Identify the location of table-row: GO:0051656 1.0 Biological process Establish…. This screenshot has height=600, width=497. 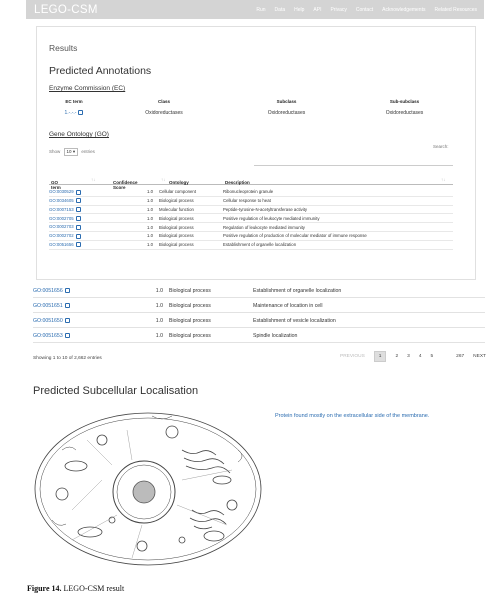
(251, 245).